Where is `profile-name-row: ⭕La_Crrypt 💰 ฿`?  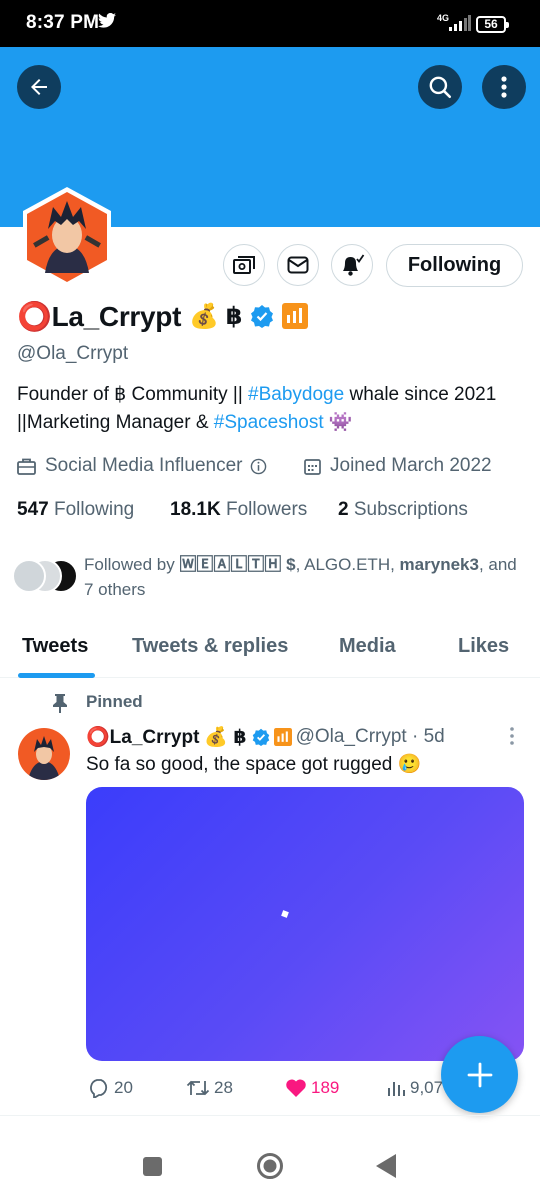 profile-name-row: ⭕La_Crrypt 💰 ฿ is located at coordinates (163, 316).